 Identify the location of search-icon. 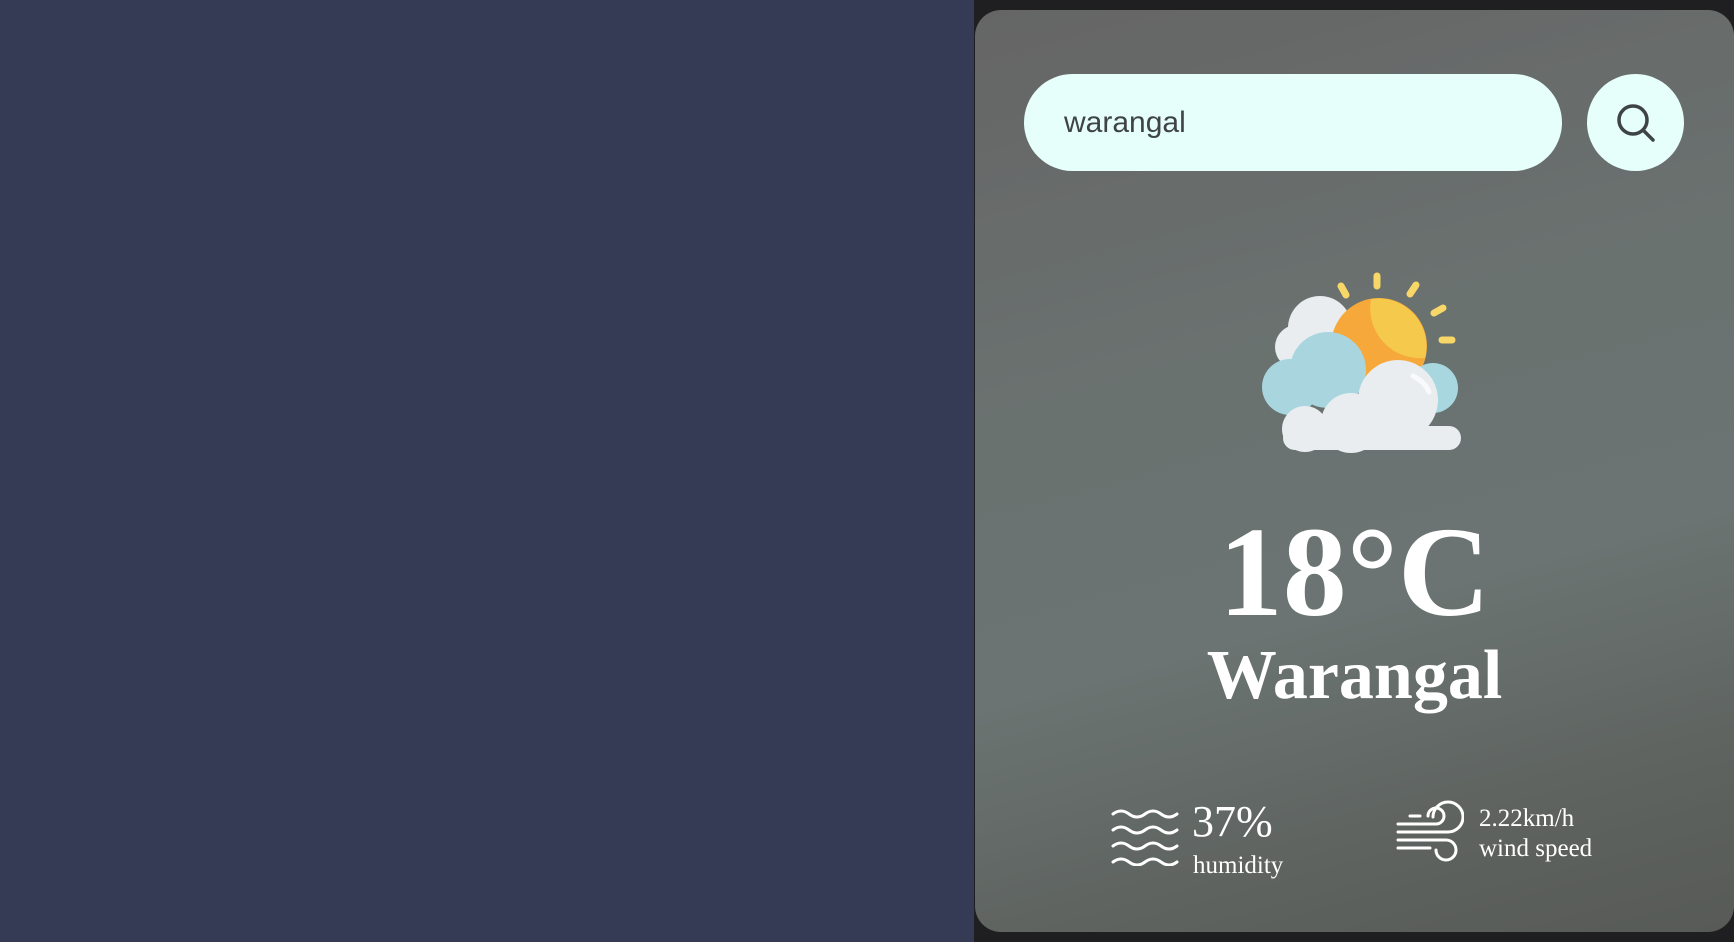
(1635, 122).